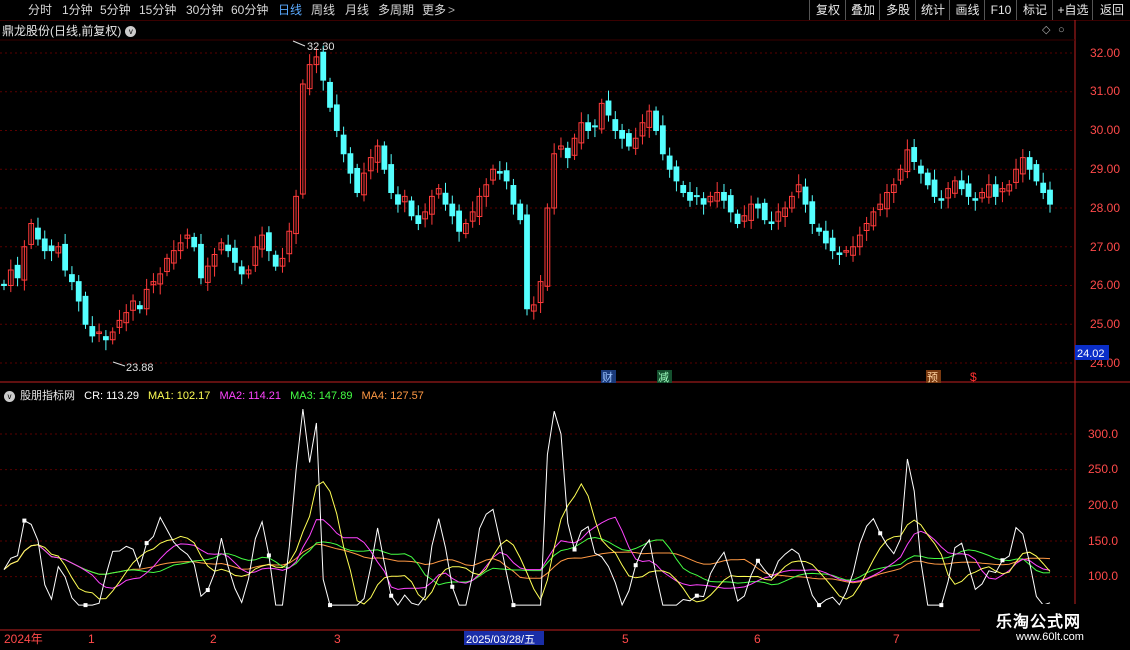  Describe the element at coordinates (249, 10) in the screenshot. I see `period-tab-60min: 60分钟` at that location.